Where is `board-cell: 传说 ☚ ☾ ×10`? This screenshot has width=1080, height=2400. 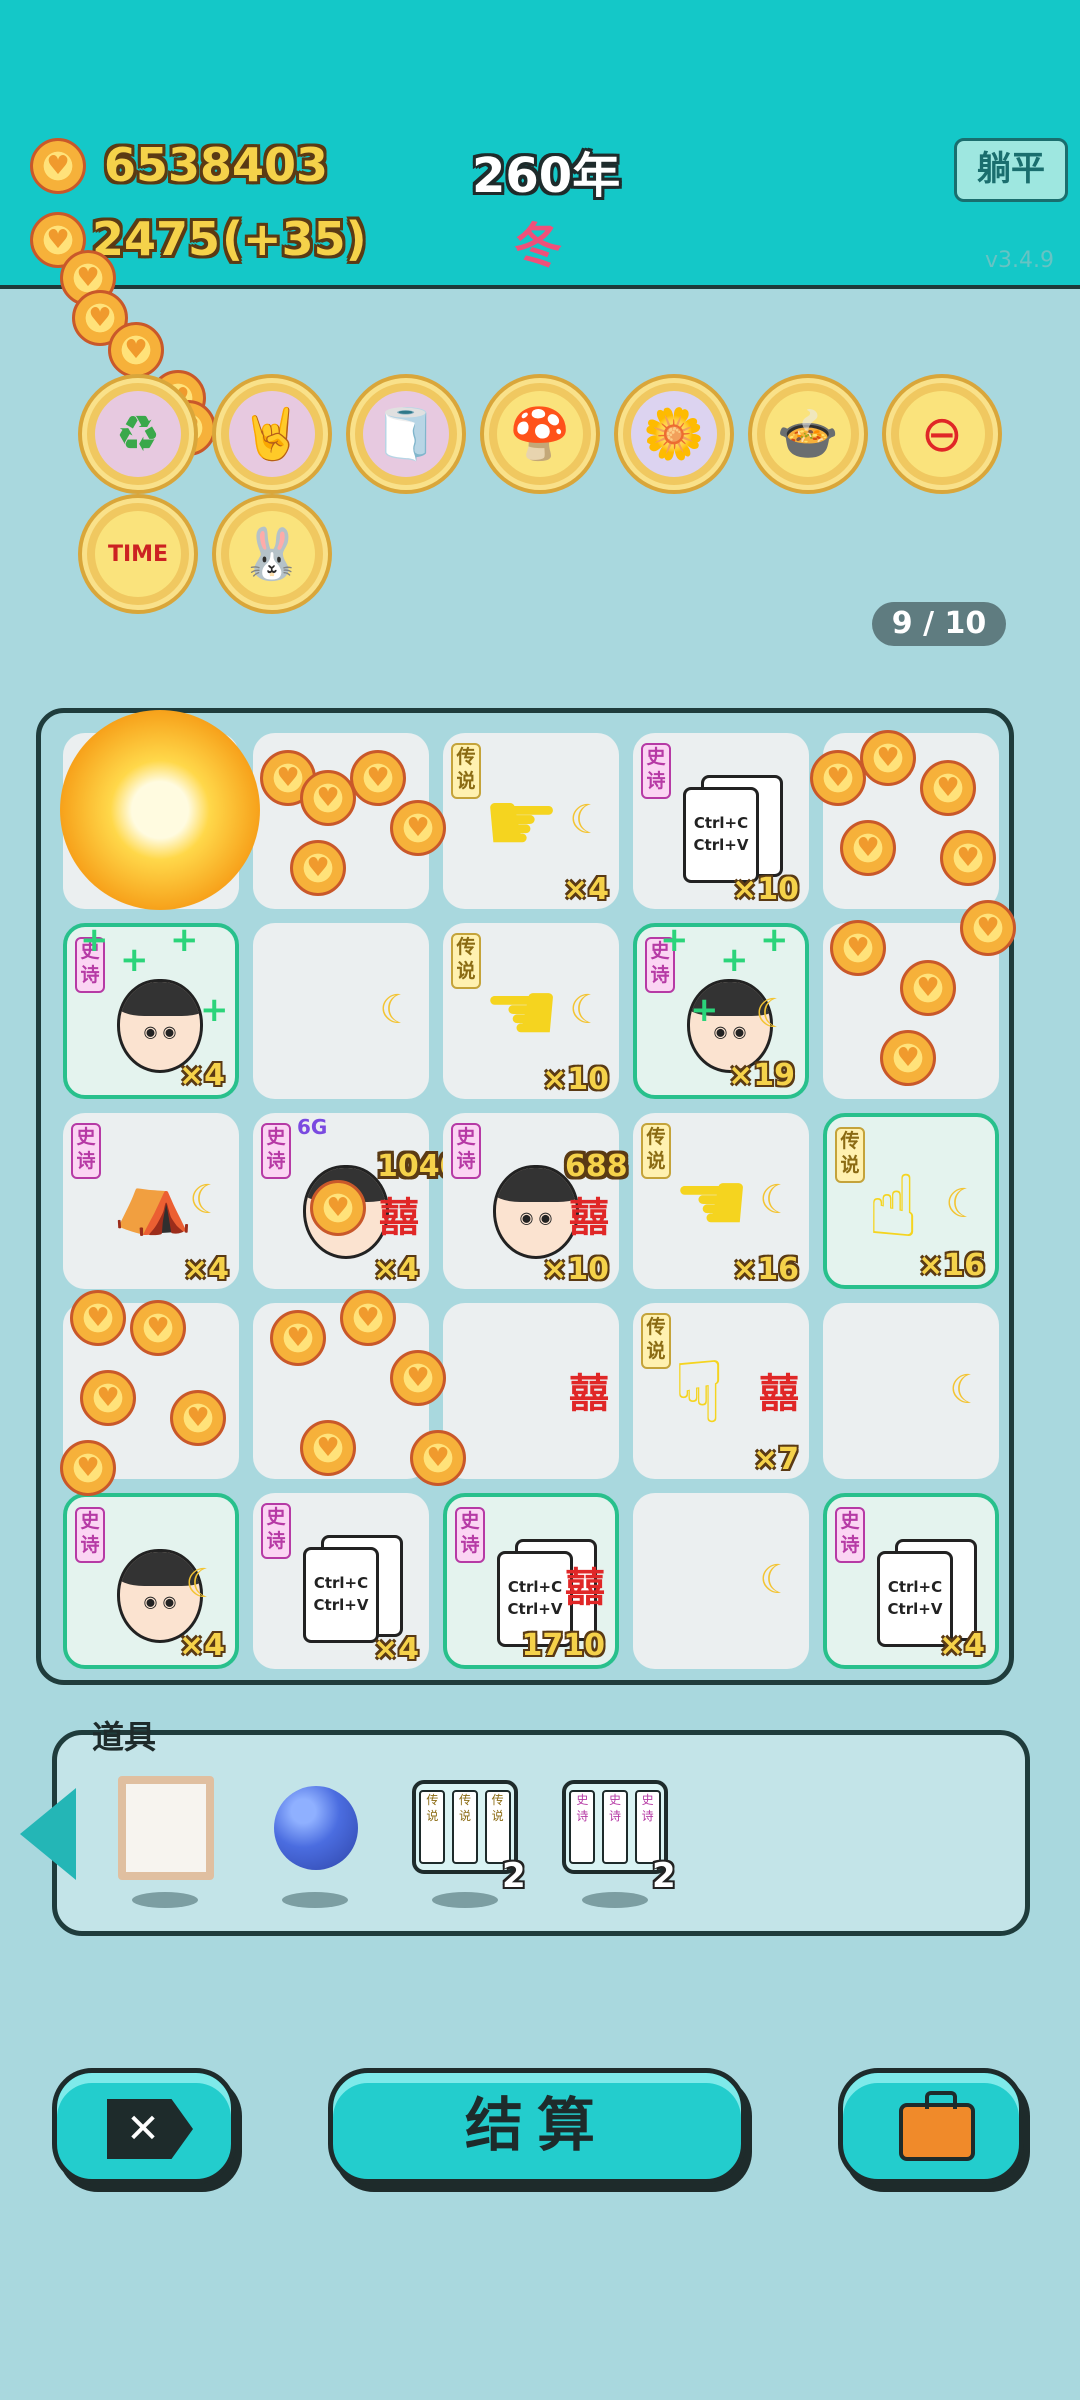
board-cell: 传说 ☚ ☾ ×10 is located at coordinates (531, 1011).